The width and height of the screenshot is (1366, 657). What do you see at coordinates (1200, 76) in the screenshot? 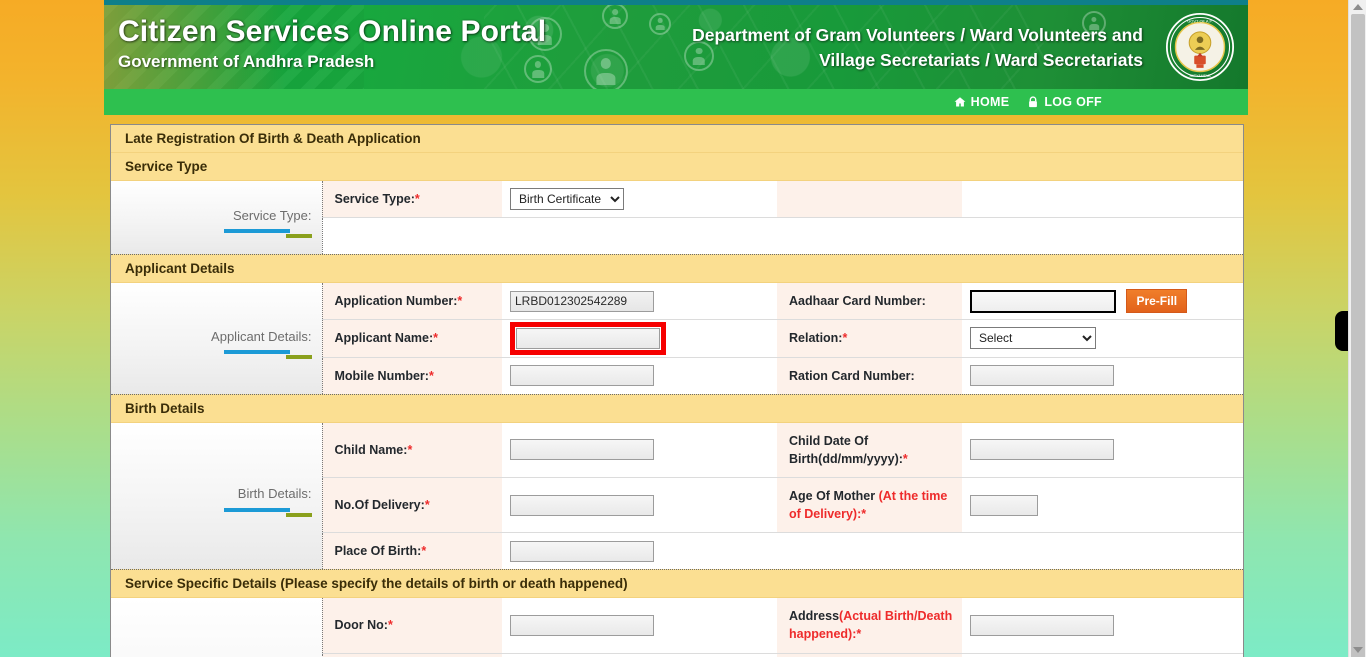
I see `svg-text: SATYAMEVA` at bounding box center [1200, 76].